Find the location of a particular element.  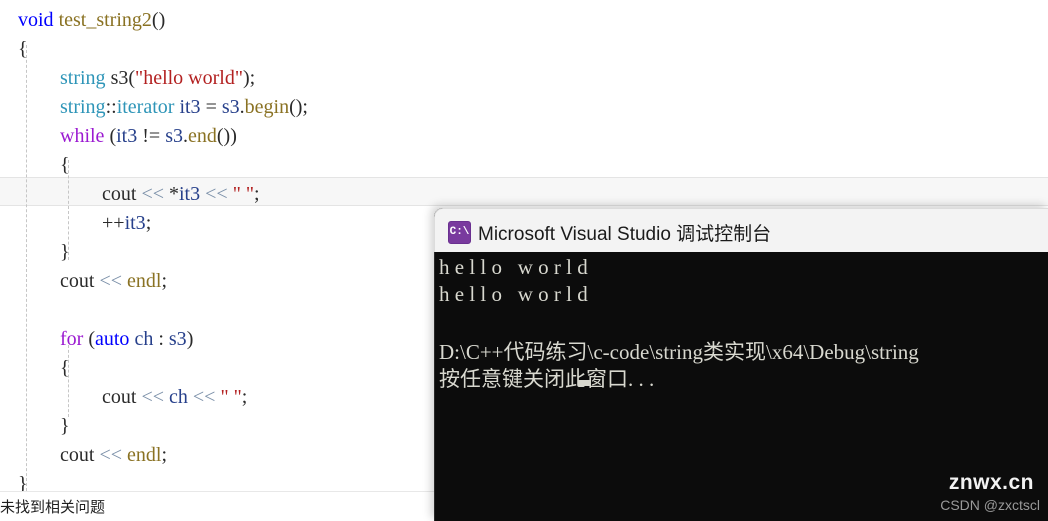

cmd-prompt-icon-glyph: C:\ is located at coordinates (459, 232).